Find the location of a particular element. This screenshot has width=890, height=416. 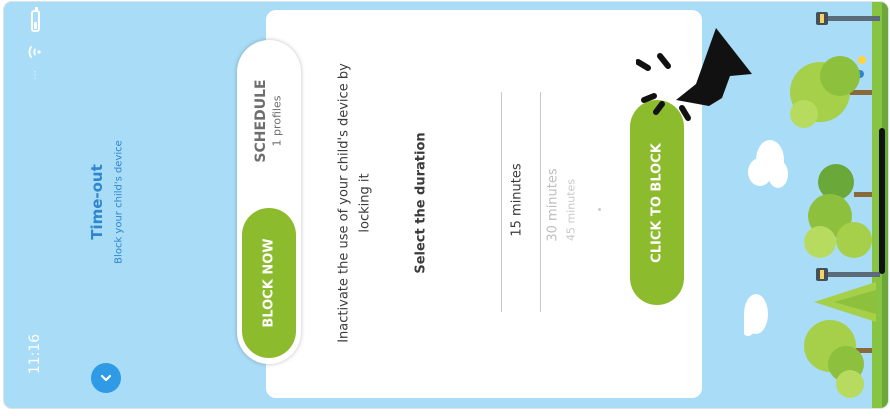

duration-option: 45 minutes is located at coordinates (571, 210).